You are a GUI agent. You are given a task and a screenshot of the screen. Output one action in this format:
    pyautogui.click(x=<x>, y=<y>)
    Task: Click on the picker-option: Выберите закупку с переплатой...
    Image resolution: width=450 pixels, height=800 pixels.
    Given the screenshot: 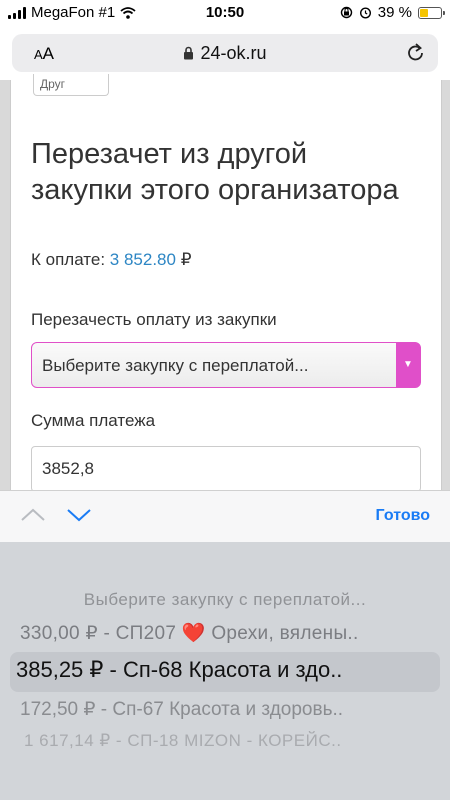 What is the action you would take?
    pyautogui.click(x=225, y=600)
    